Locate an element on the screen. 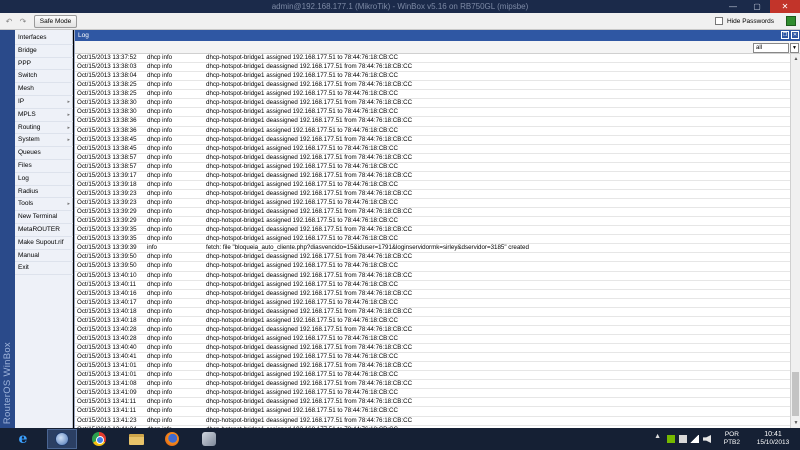 Image resolution: width=800 pixels, height=450 pixels. toolbar: ↶ ↷ Safe Mode Hide Passwords is located at coordinates (400, 21).